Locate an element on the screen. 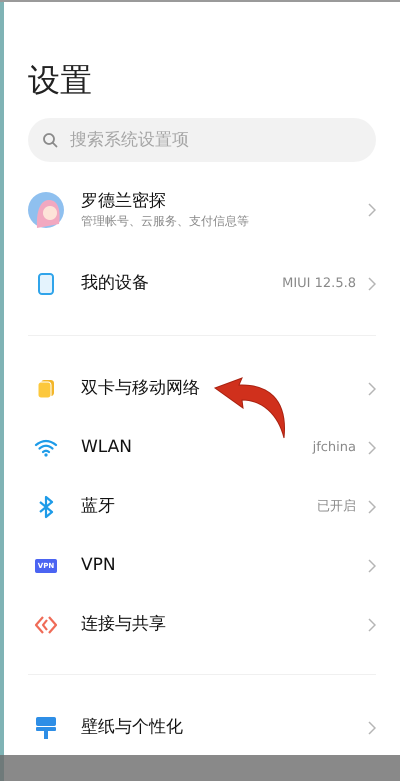  phone-icon is located at coordinates (46, 284).